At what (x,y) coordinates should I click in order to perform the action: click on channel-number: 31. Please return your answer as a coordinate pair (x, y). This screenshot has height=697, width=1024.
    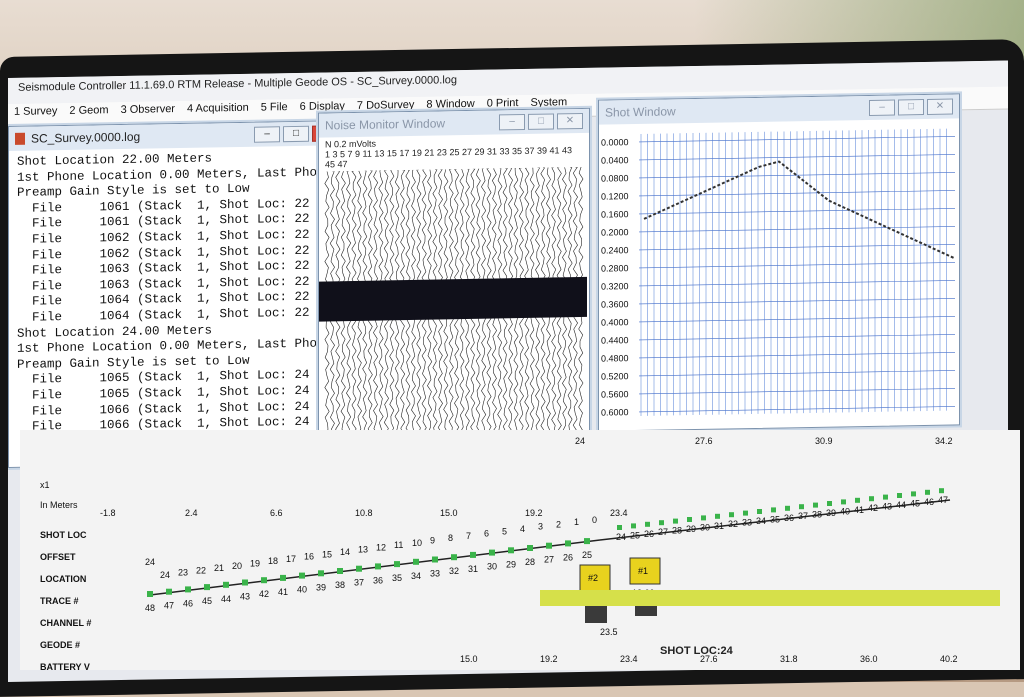
    Looking at the image, I should click on (473, 569).